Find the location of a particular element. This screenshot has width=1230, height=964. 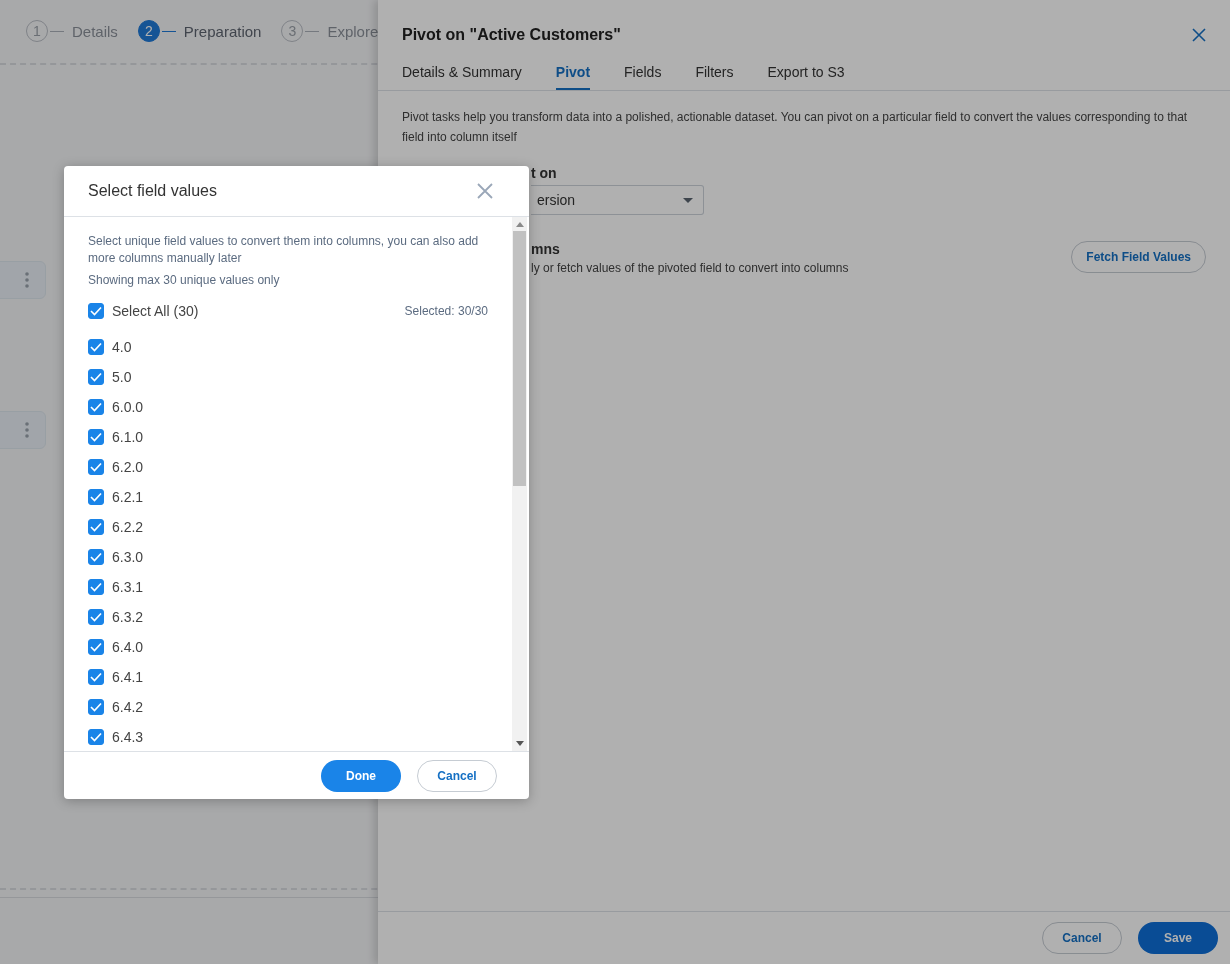

step-label: Preparation is located at coordinates (222, 31).